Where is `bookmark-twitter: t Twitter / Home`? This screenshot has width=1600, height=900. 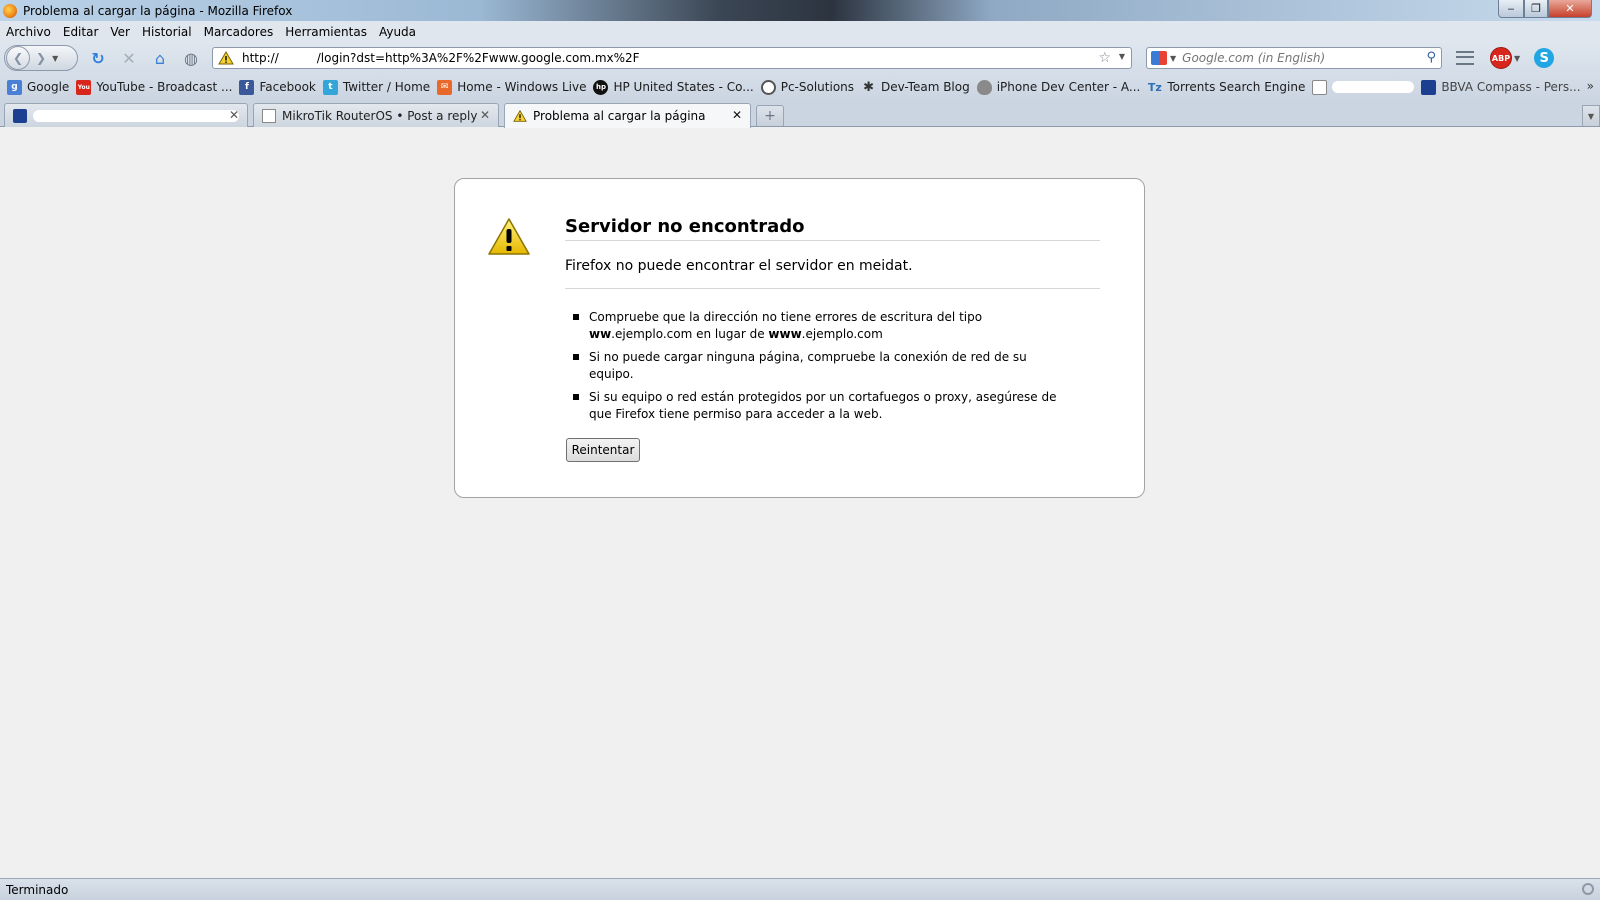 bookmark-twitter: t Twitter / Home is located at coordinates (376, 87).